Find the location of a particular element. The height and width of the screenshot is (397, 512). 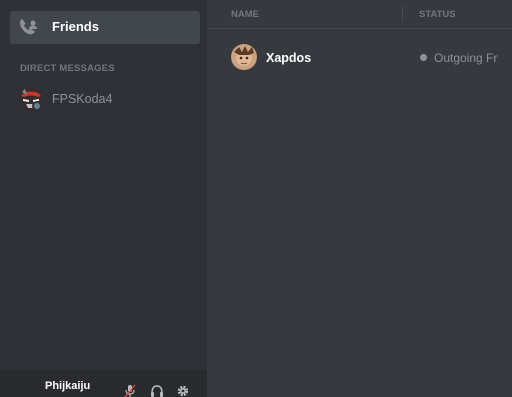

friend-name: Xapdos is located at coordinates (289, 58).